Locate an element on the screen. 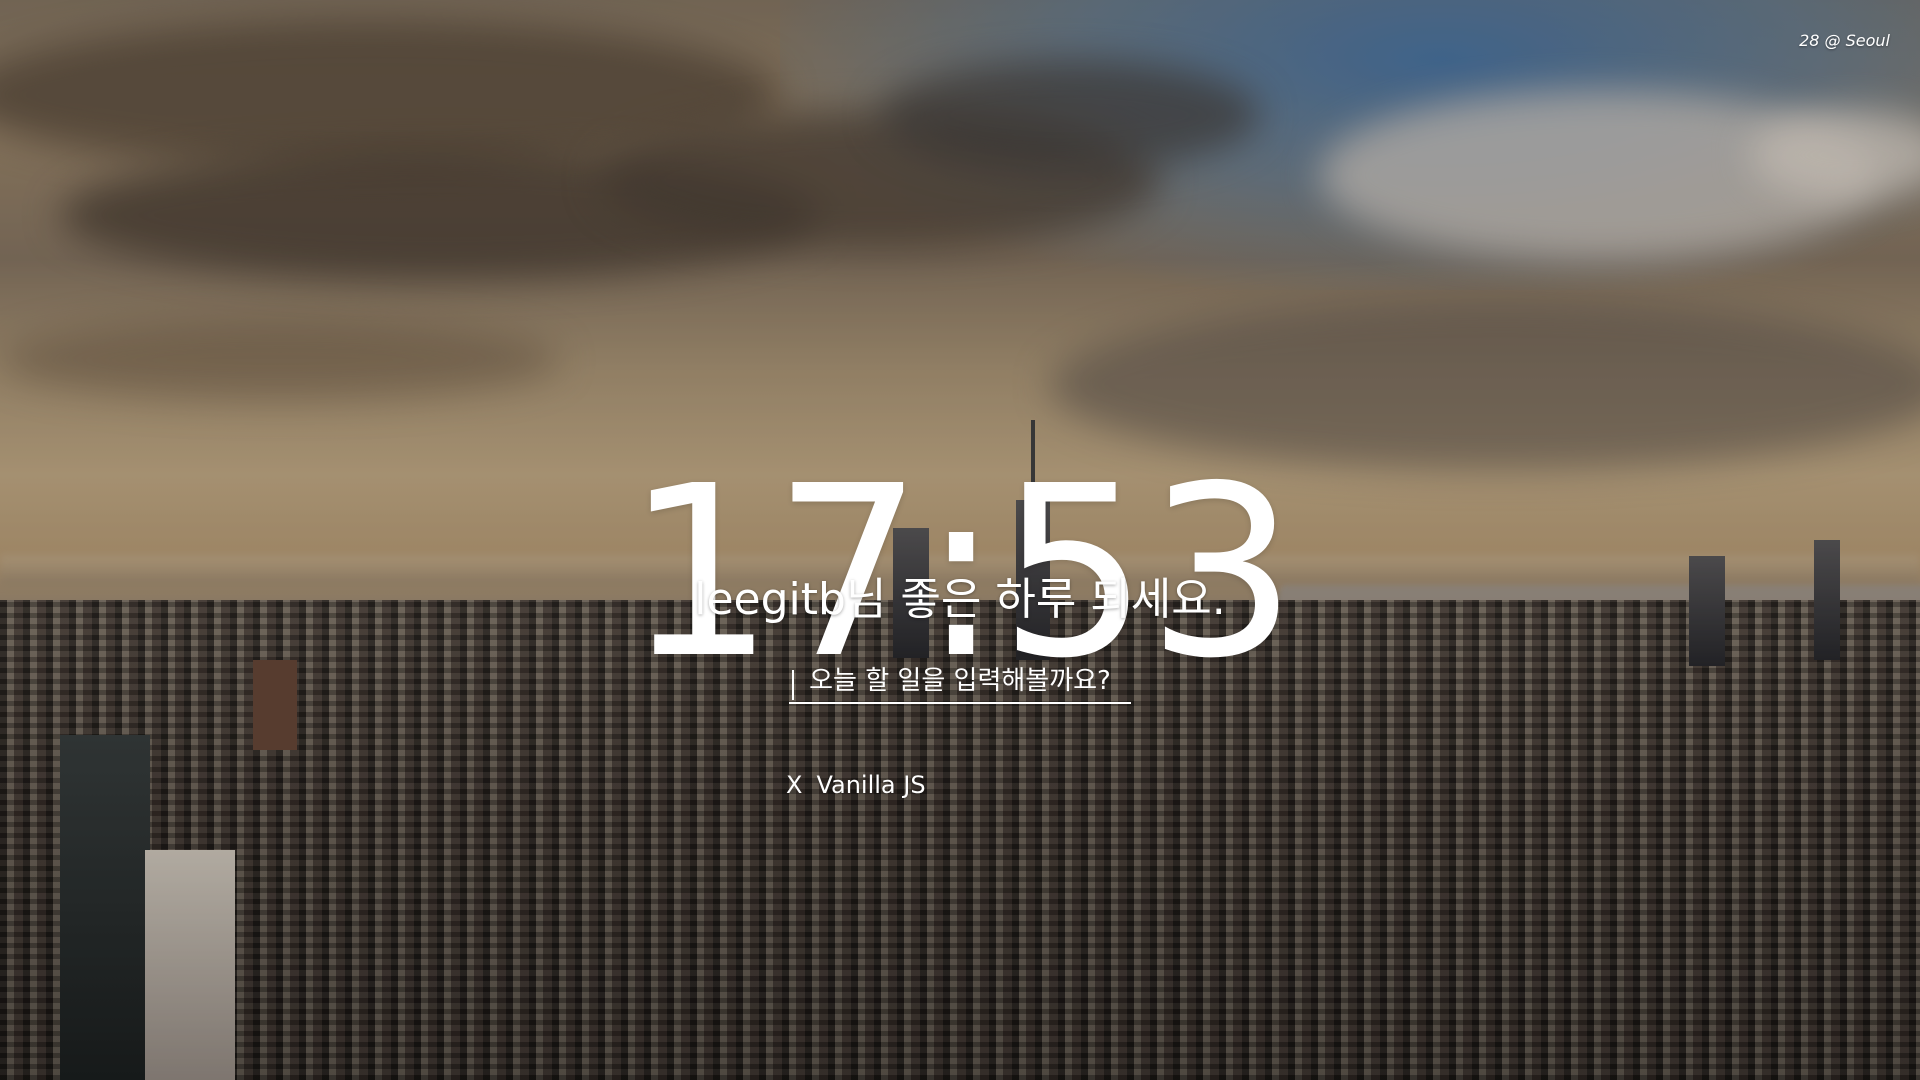 The width and height of the screenshot is (1920, 1080). todo-form is located at coordinates (960, 683).